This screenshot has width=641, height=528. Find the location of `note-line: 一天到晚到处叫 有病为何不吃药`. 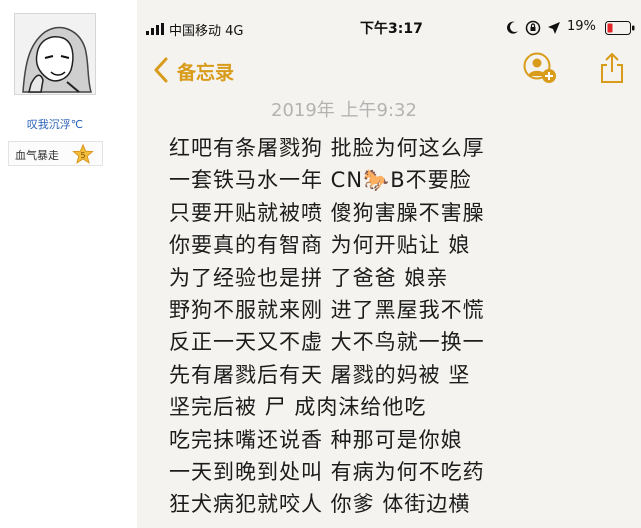

note-line: 一天到晚到处叫 有病为何不吃药 is located at coordinates (327, 472).